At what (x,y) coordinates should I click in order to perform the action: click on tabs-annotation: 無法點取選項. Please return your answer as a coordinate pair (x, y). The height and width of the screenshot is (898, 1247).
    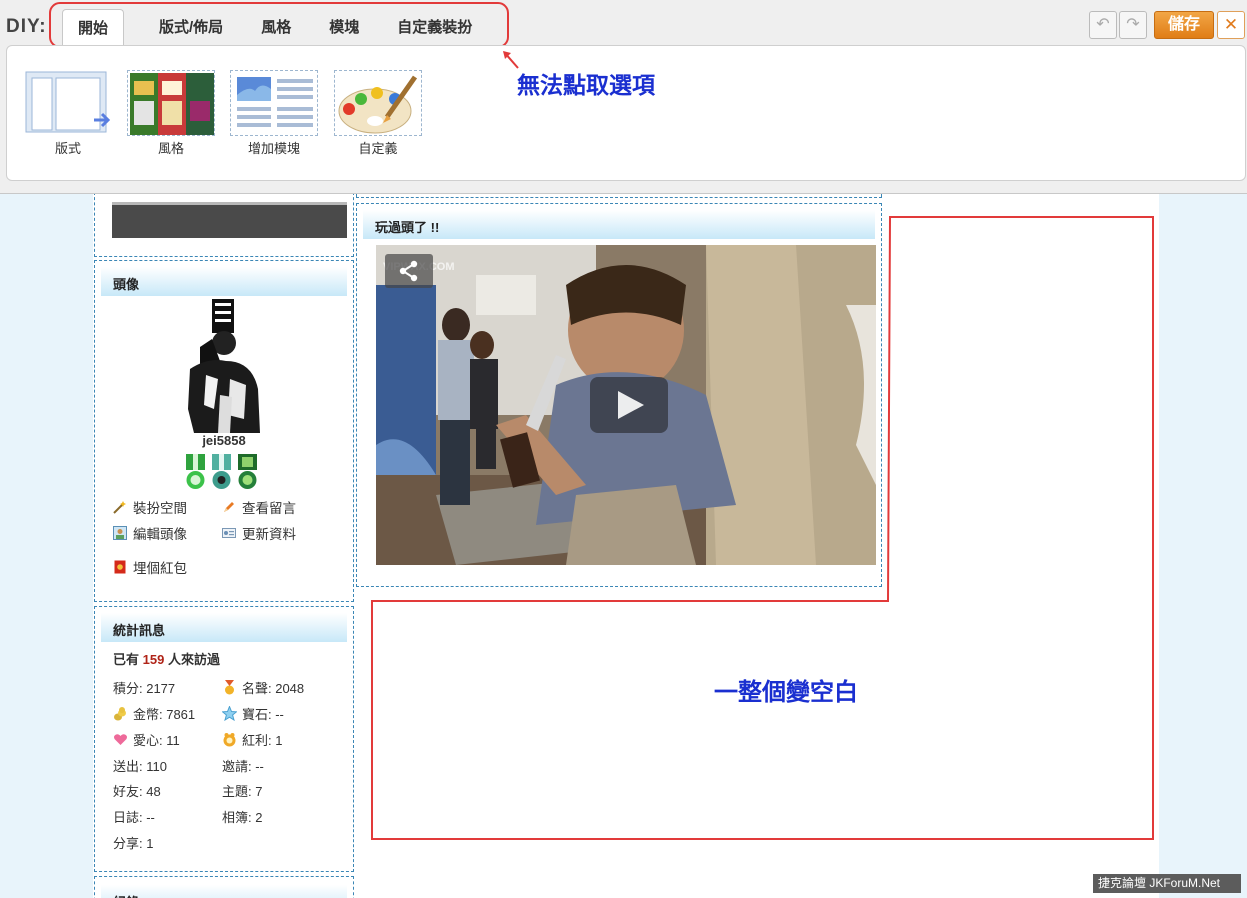
    Looking at the image, I should click on (586, 86).